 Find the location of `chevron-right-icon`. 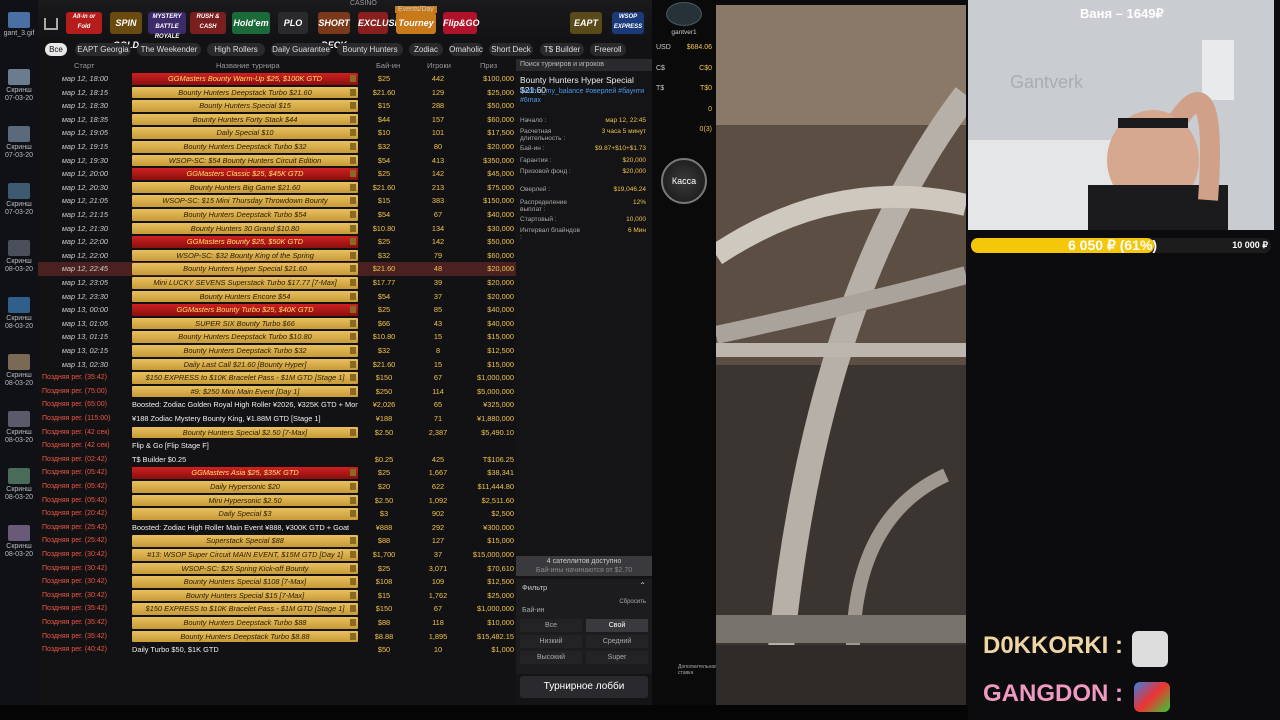

chevron-right-icon is located at coordinates (353, 323).